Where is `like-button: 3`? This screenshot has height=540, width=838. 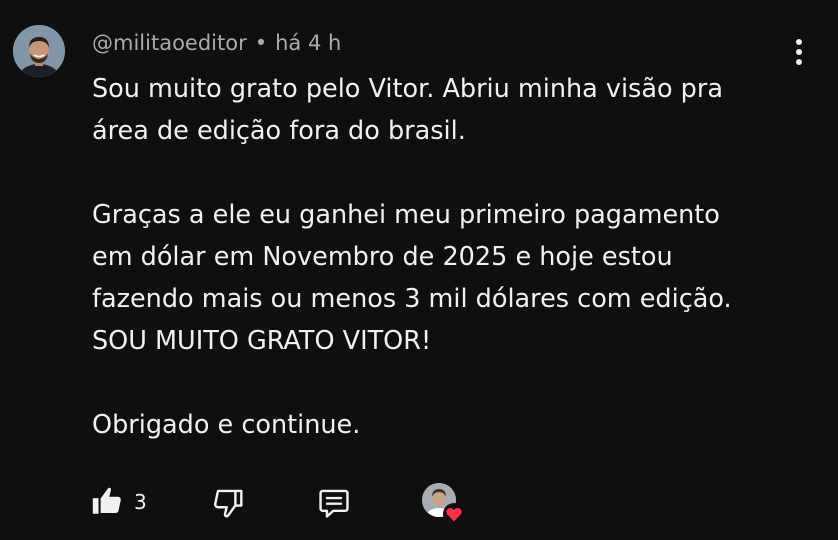
like-button: 3 is located at coordinates (123, 502).